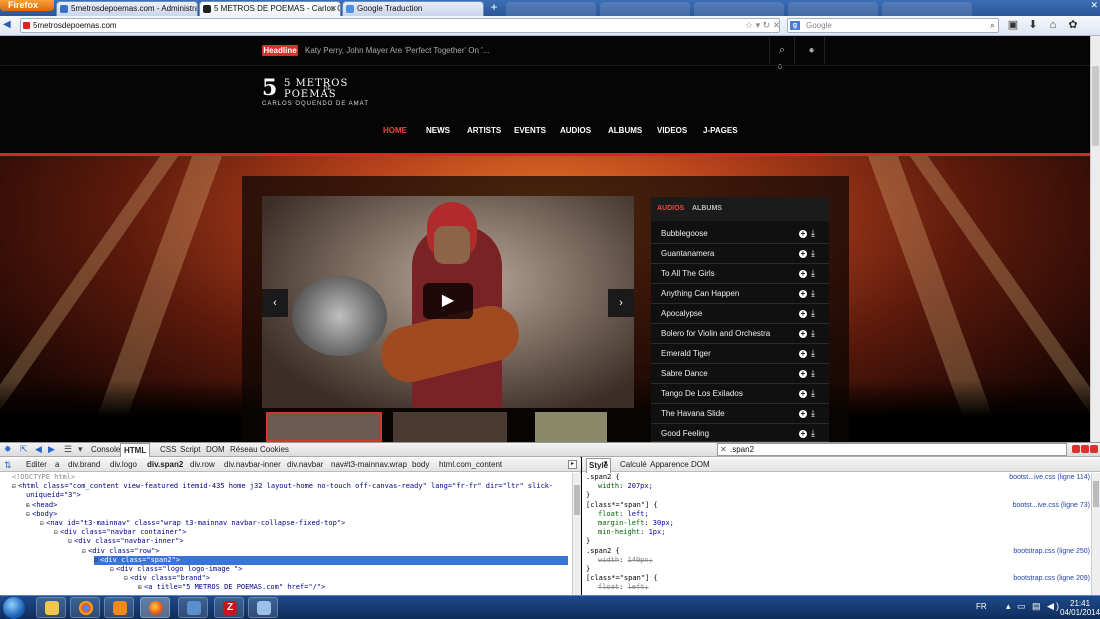  Describe the element at coordinates (720, 131) in the screenshot. I see `nav-jpages: J-PAGES` at that location.